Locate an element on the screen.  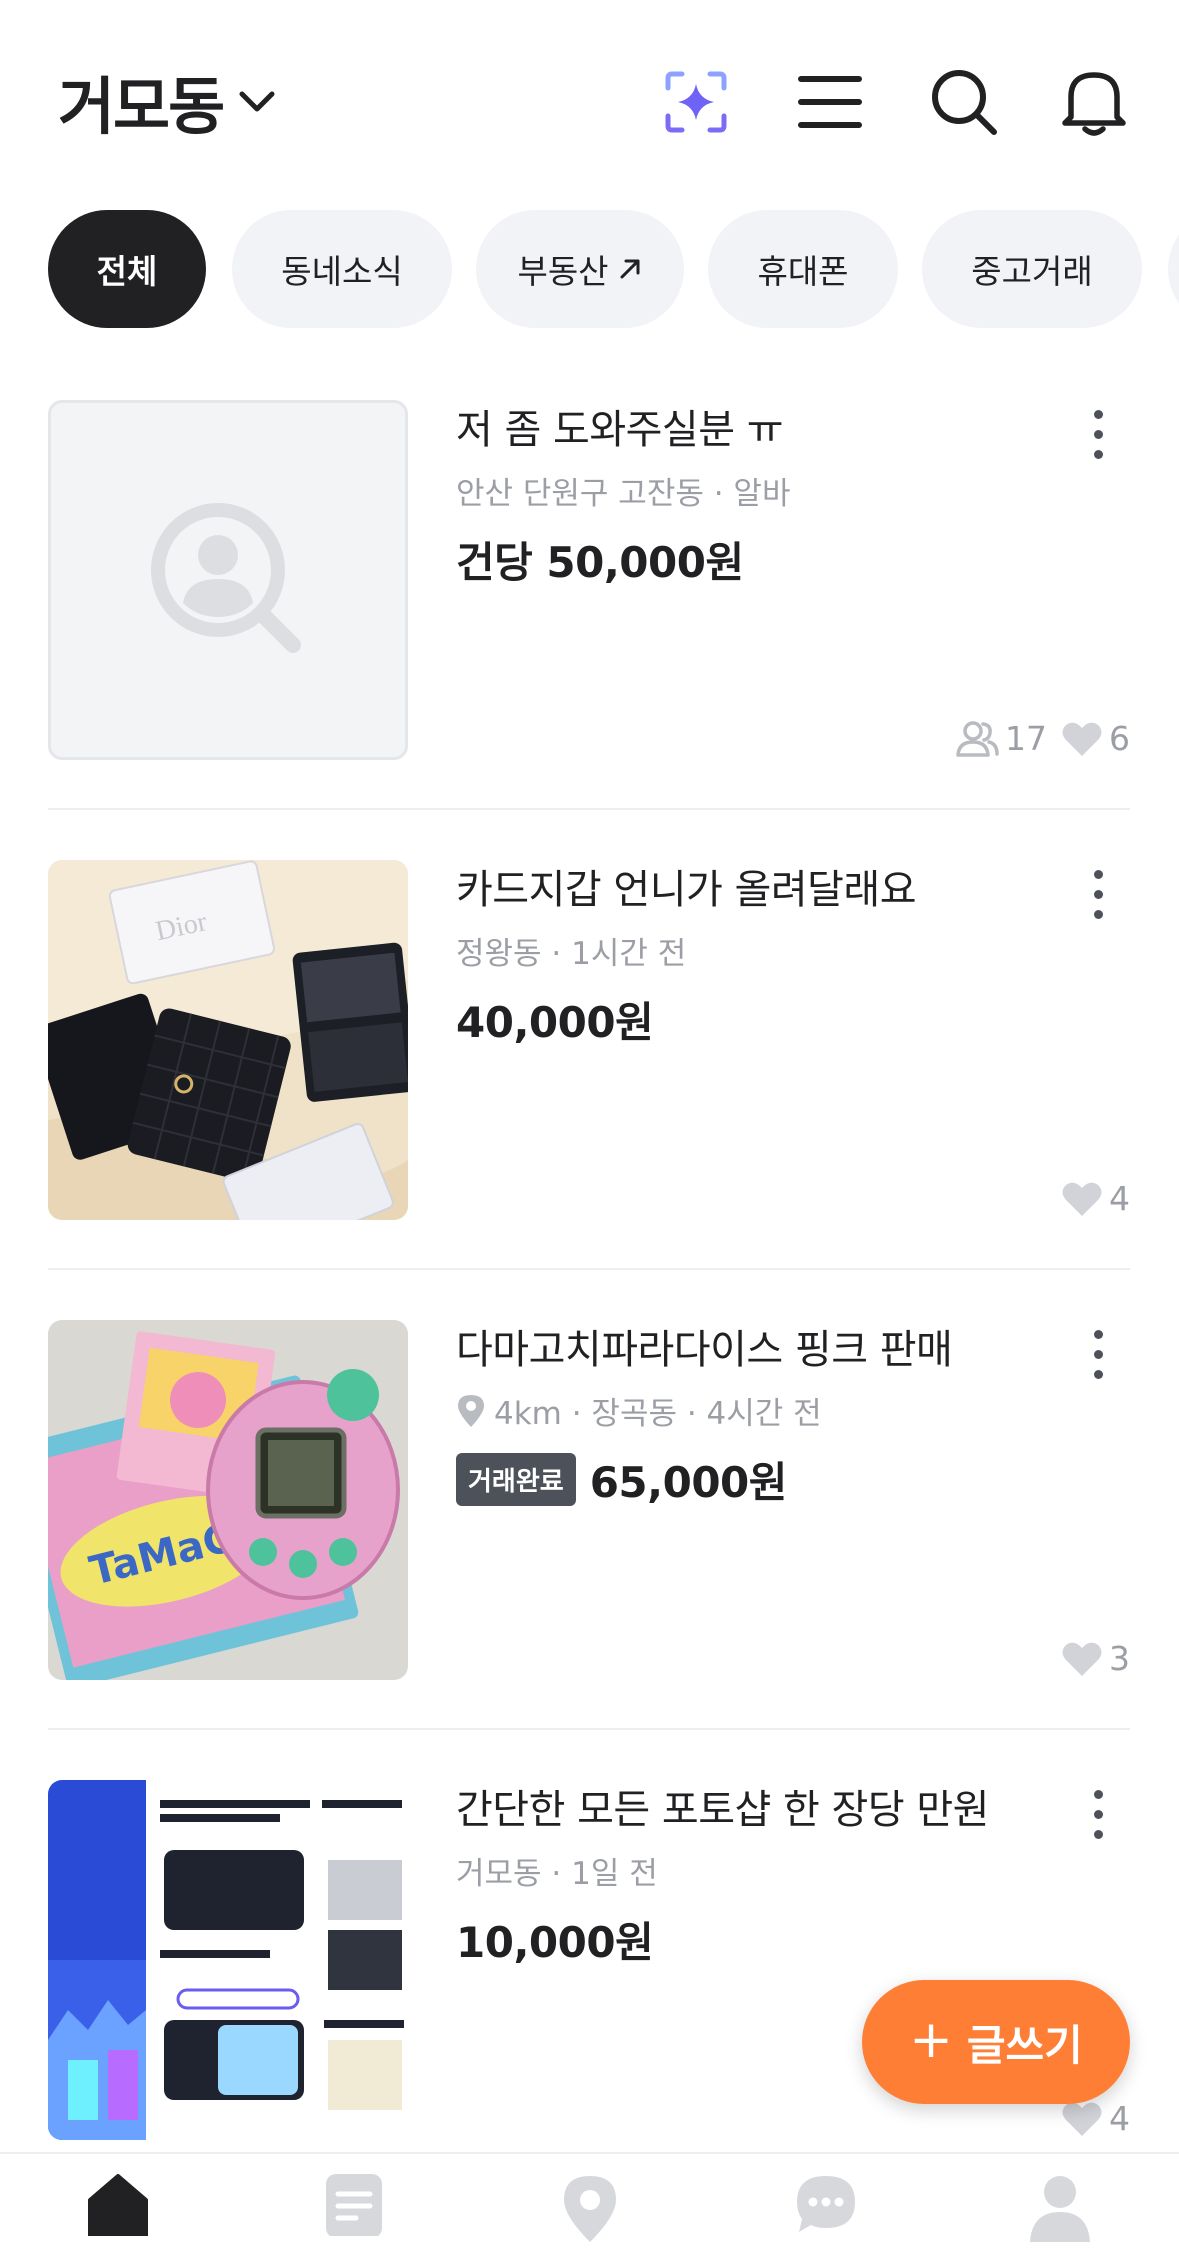
item-meta: 거모동 · 1일 전 is located at coordinates (557, 1874).